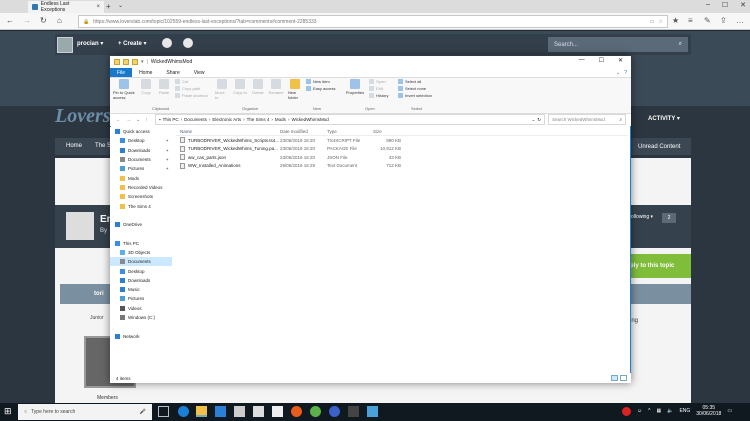 The height and width of the screenshot is (421, 750). What do you see at coordinates (195, 119) in the screenshot?
I see `crumb-documents: Documents` at bounding box center [195, 119].